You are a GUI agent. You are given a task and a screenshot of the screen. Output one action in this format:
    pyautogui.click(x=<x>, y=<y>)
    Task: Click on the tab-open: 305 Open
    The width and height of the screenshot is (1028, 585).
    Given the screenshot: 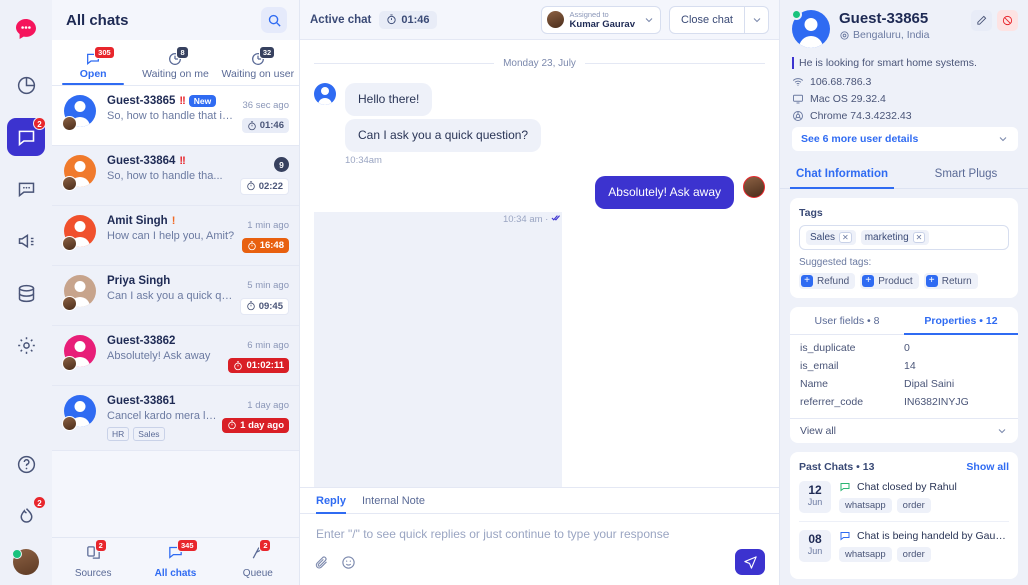 What is the action you would take?
    pyautogui.click(x=93, y=62)
    